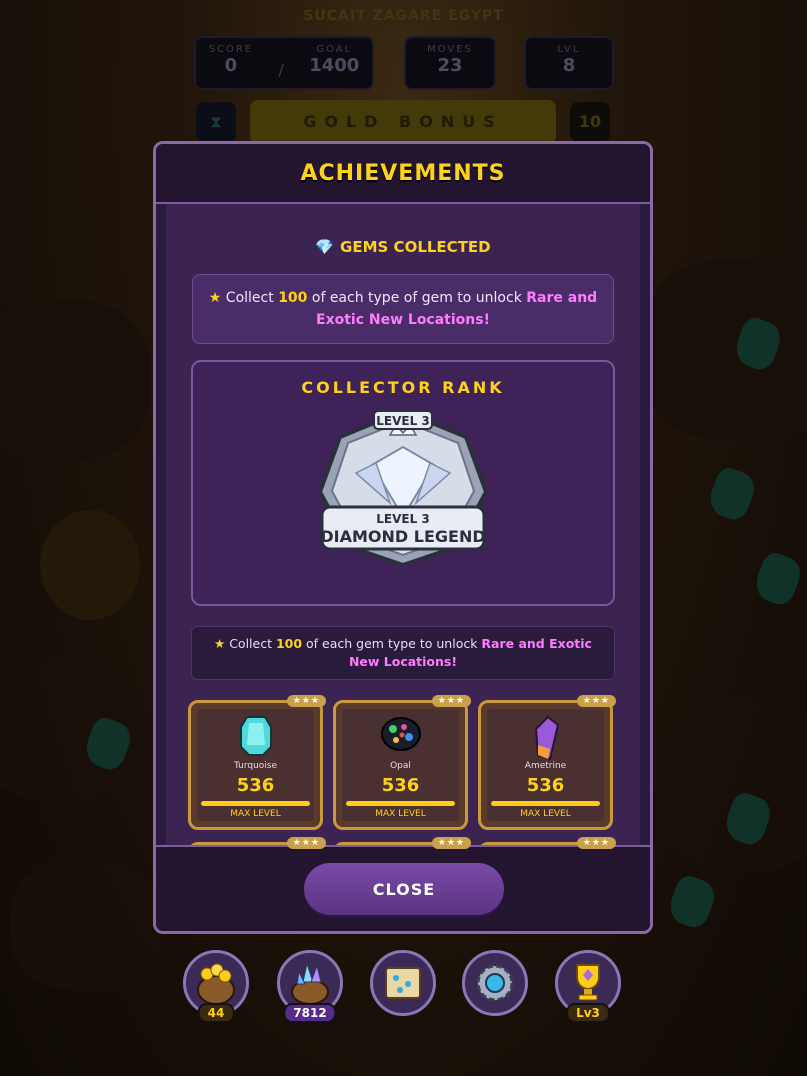 Image resolution: width=807 pixels, height=1076 pixels. What do you see at coordinates (400, 734) in the screenshot?
I see `opal-gem-icon` at bounding box center [400, 734].